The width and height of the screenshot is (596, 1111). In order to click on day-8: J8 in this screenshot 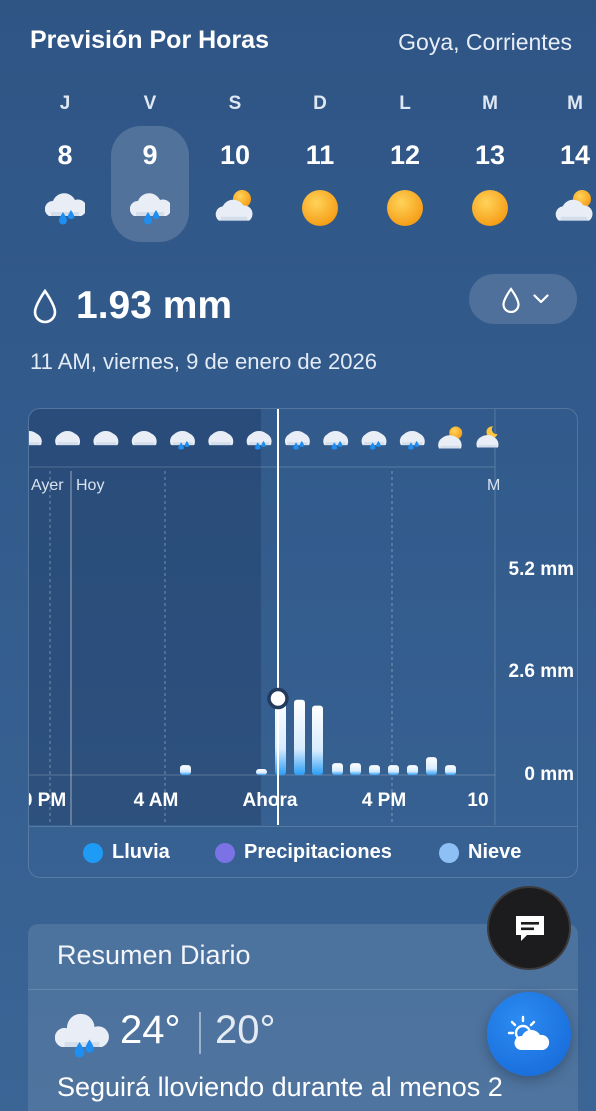, I will do `click(65, 163)`.